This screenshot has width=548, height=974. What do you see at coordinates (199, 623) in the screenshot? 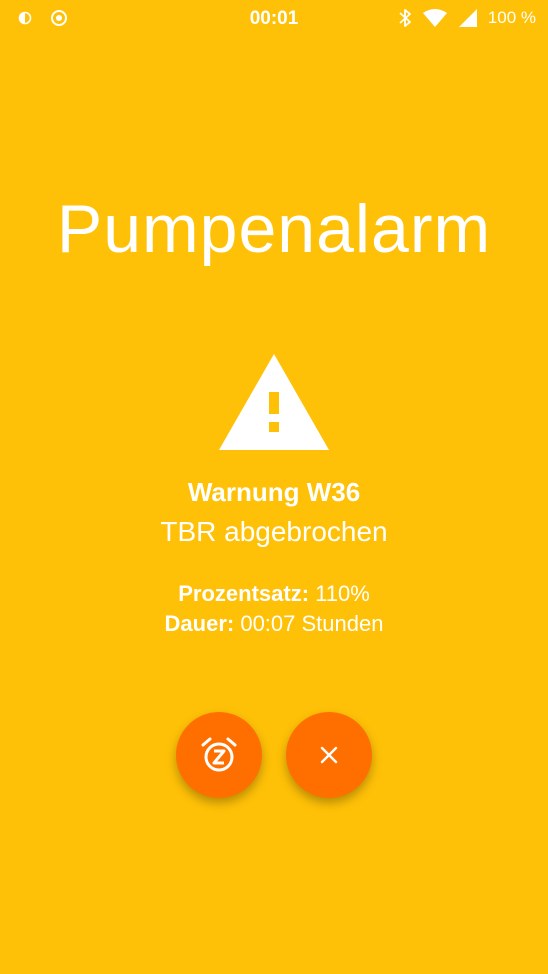
I see `detail-label: Dauer:` at bounding box center [199, 623].